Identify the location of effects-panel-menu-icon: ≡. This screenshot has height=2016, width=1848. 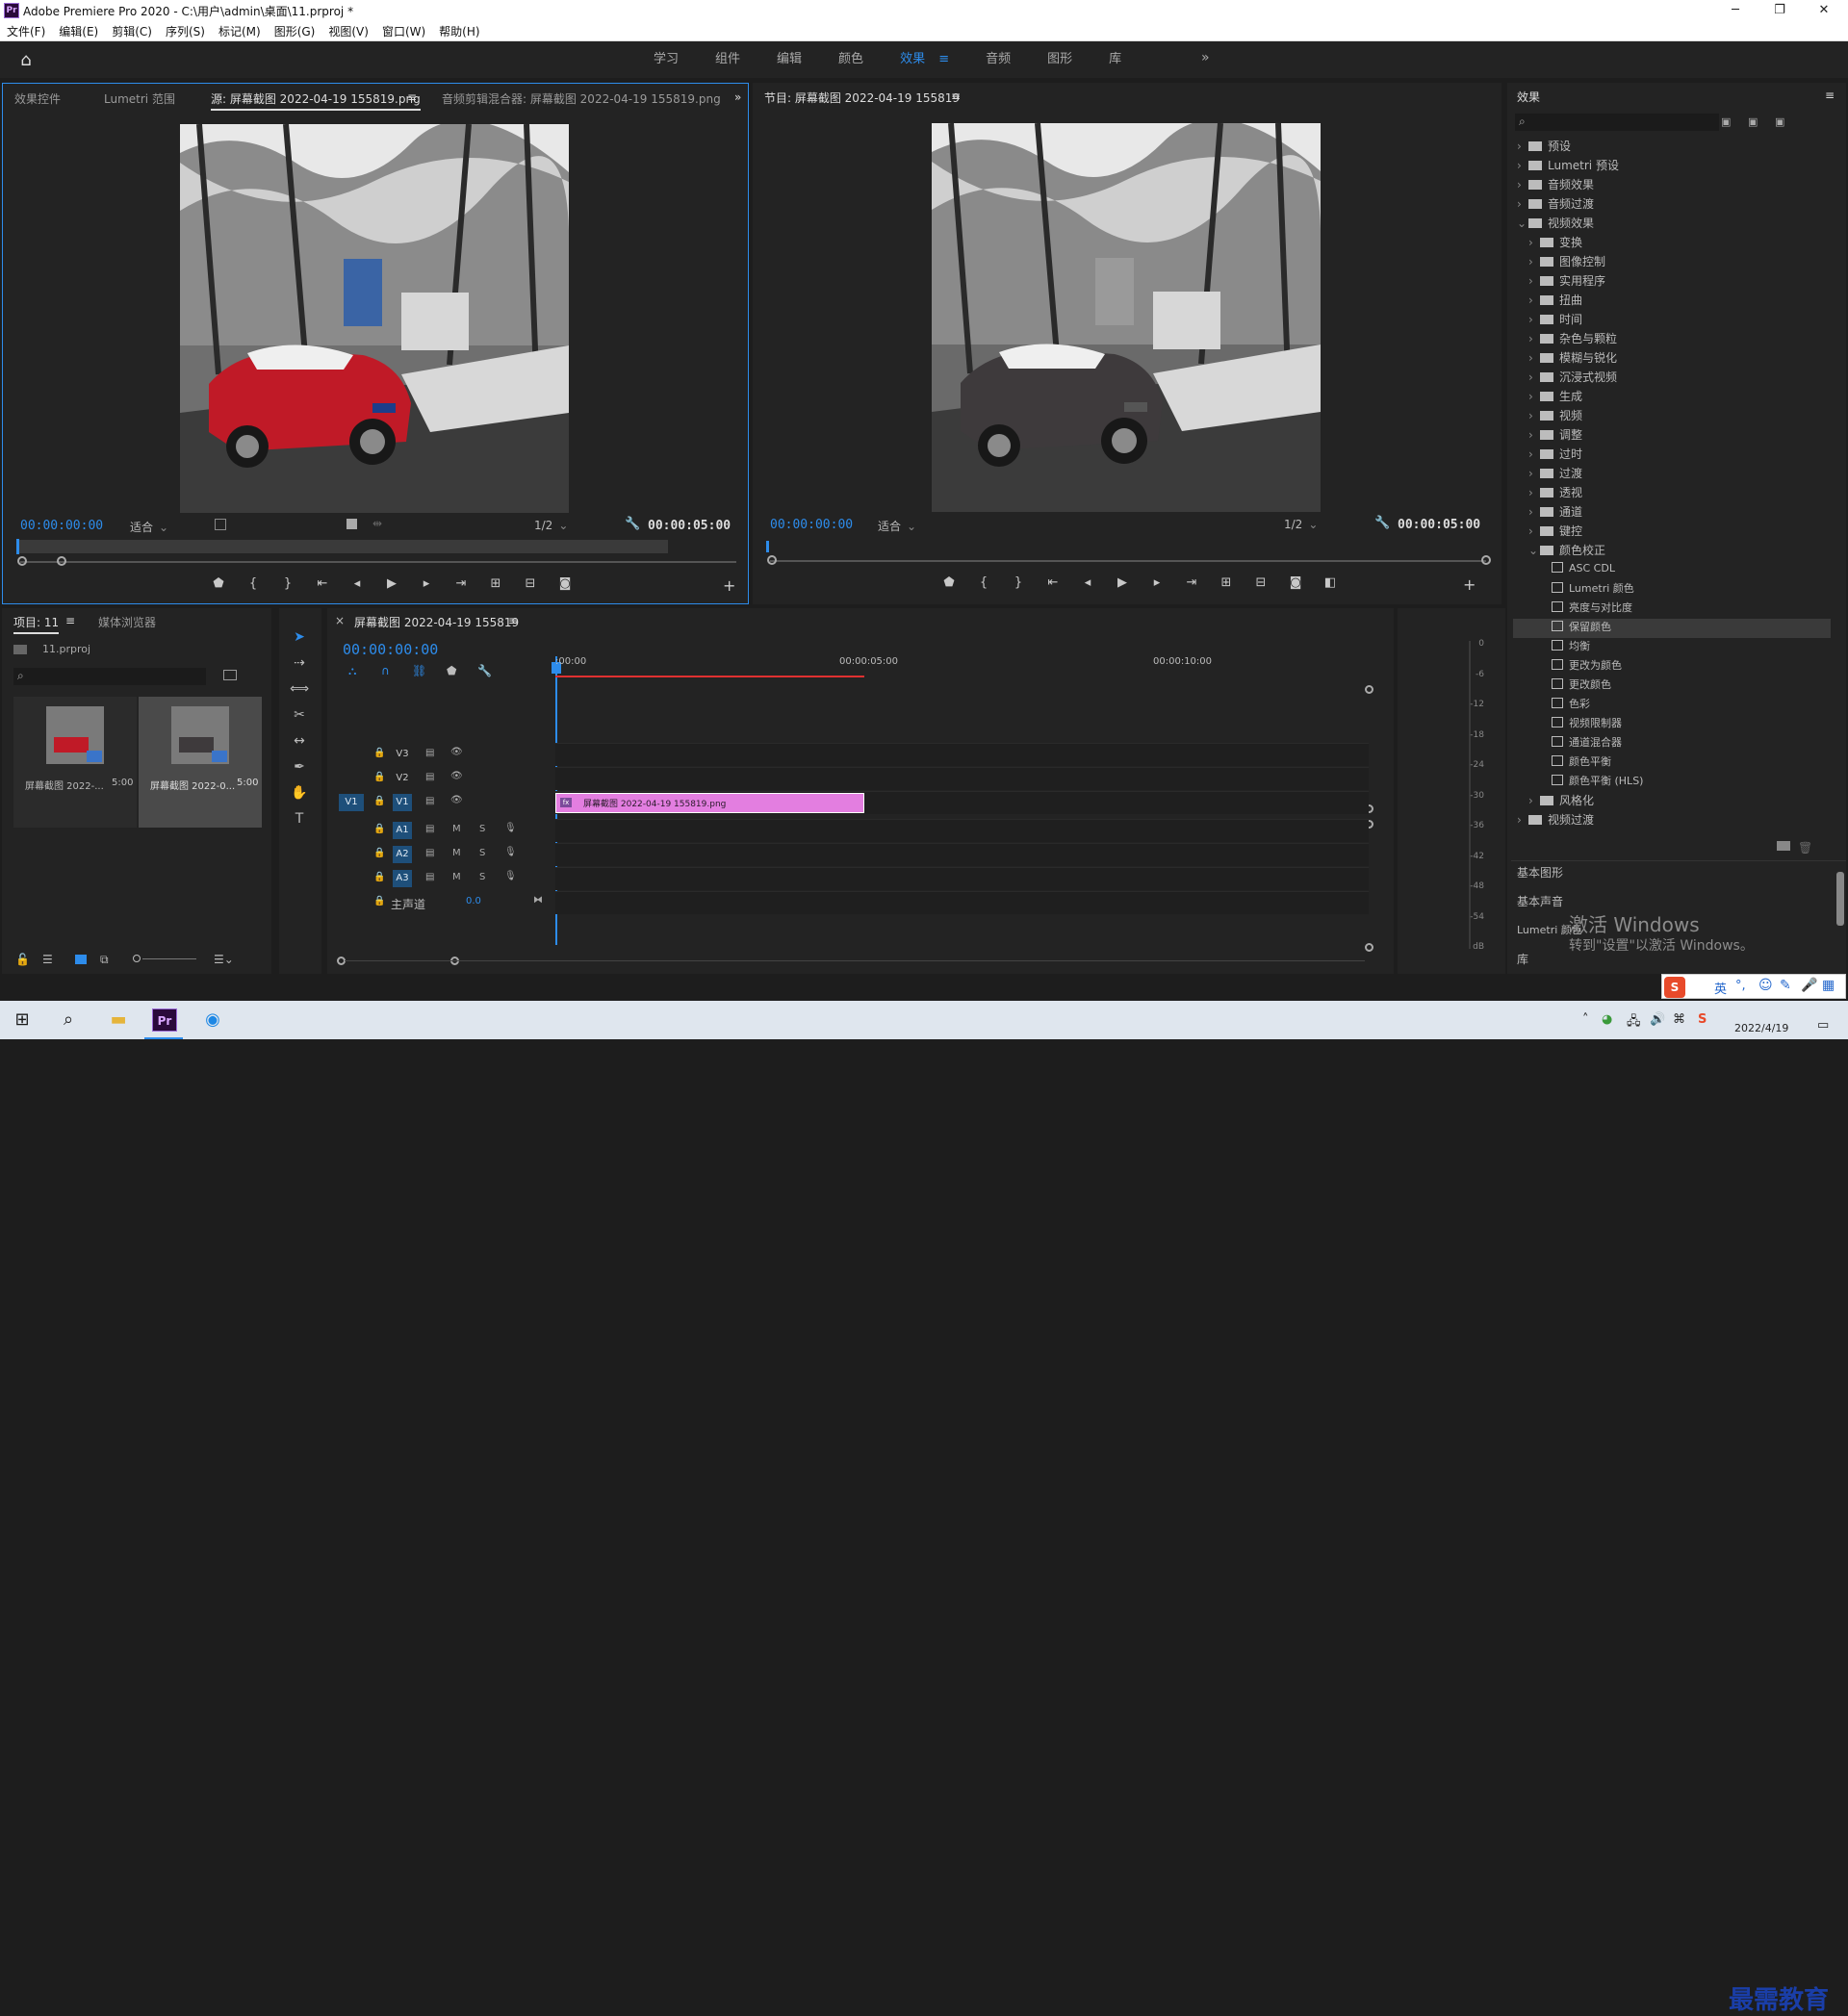
(1830, 95).